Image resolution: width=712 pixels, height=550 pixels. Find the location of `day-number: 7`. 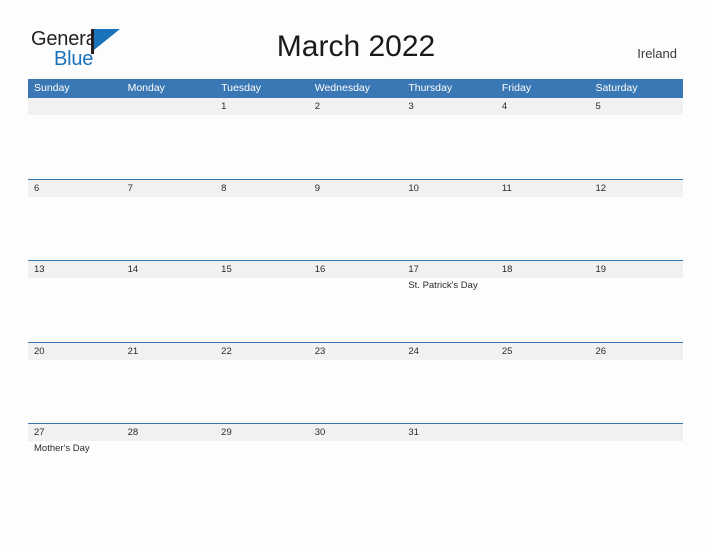

day-number: 7 is located at coordinates (169, 188).